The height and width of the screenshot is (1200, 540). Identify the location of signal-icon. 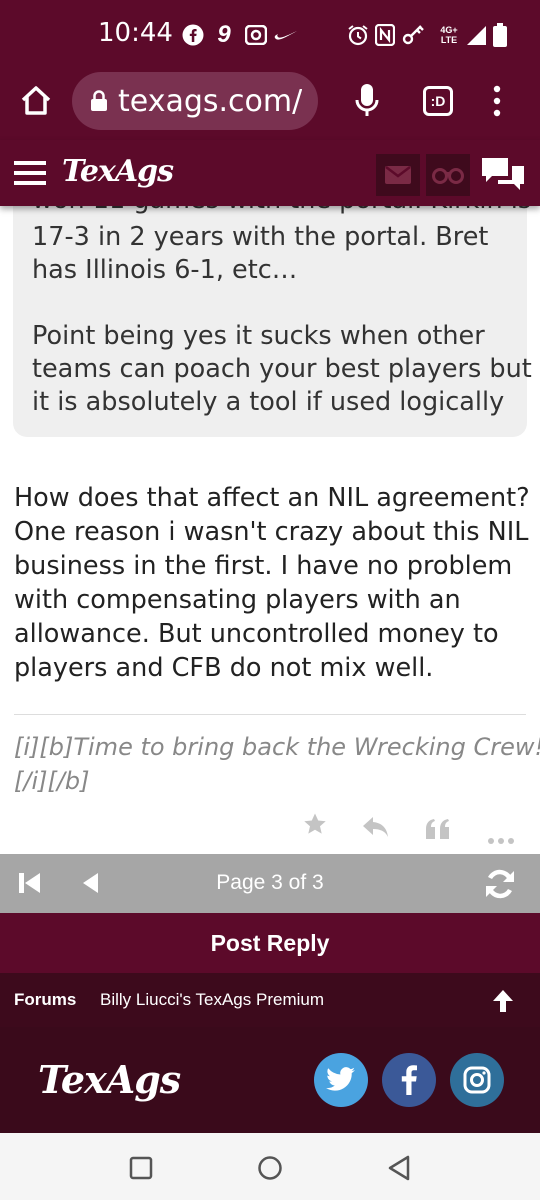
(476, 35).